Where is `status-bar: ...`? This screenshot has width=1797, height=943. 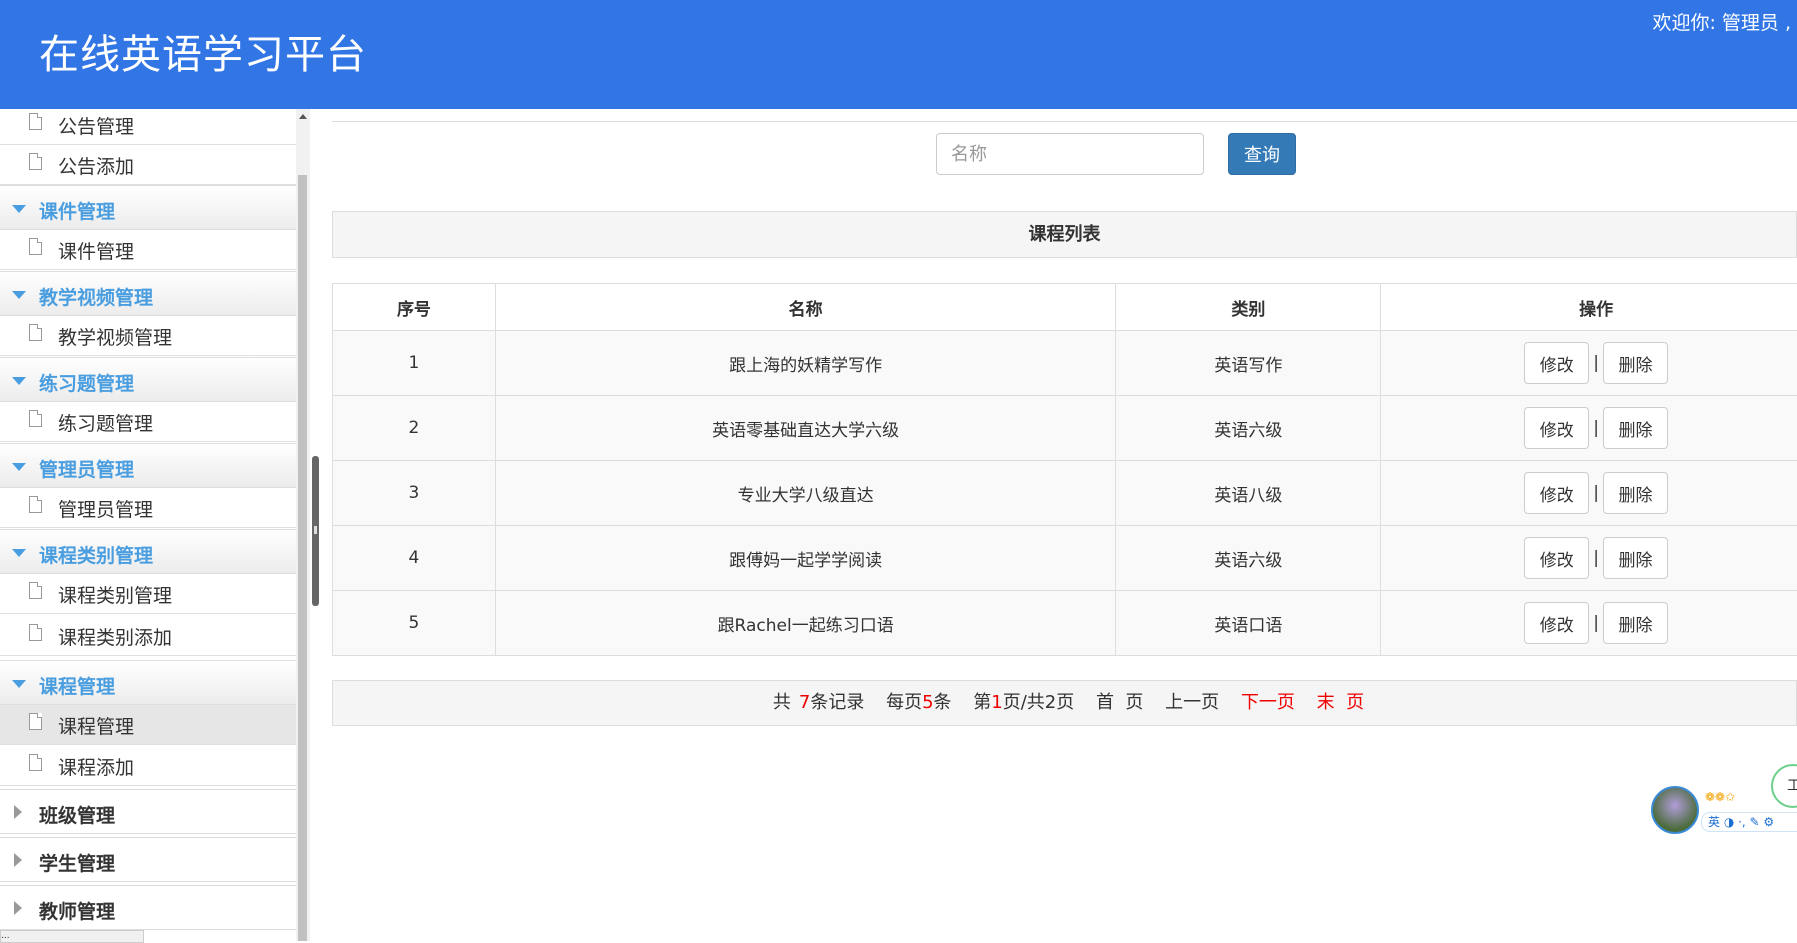
status-bar: ... is located at coordinates (72, 936).